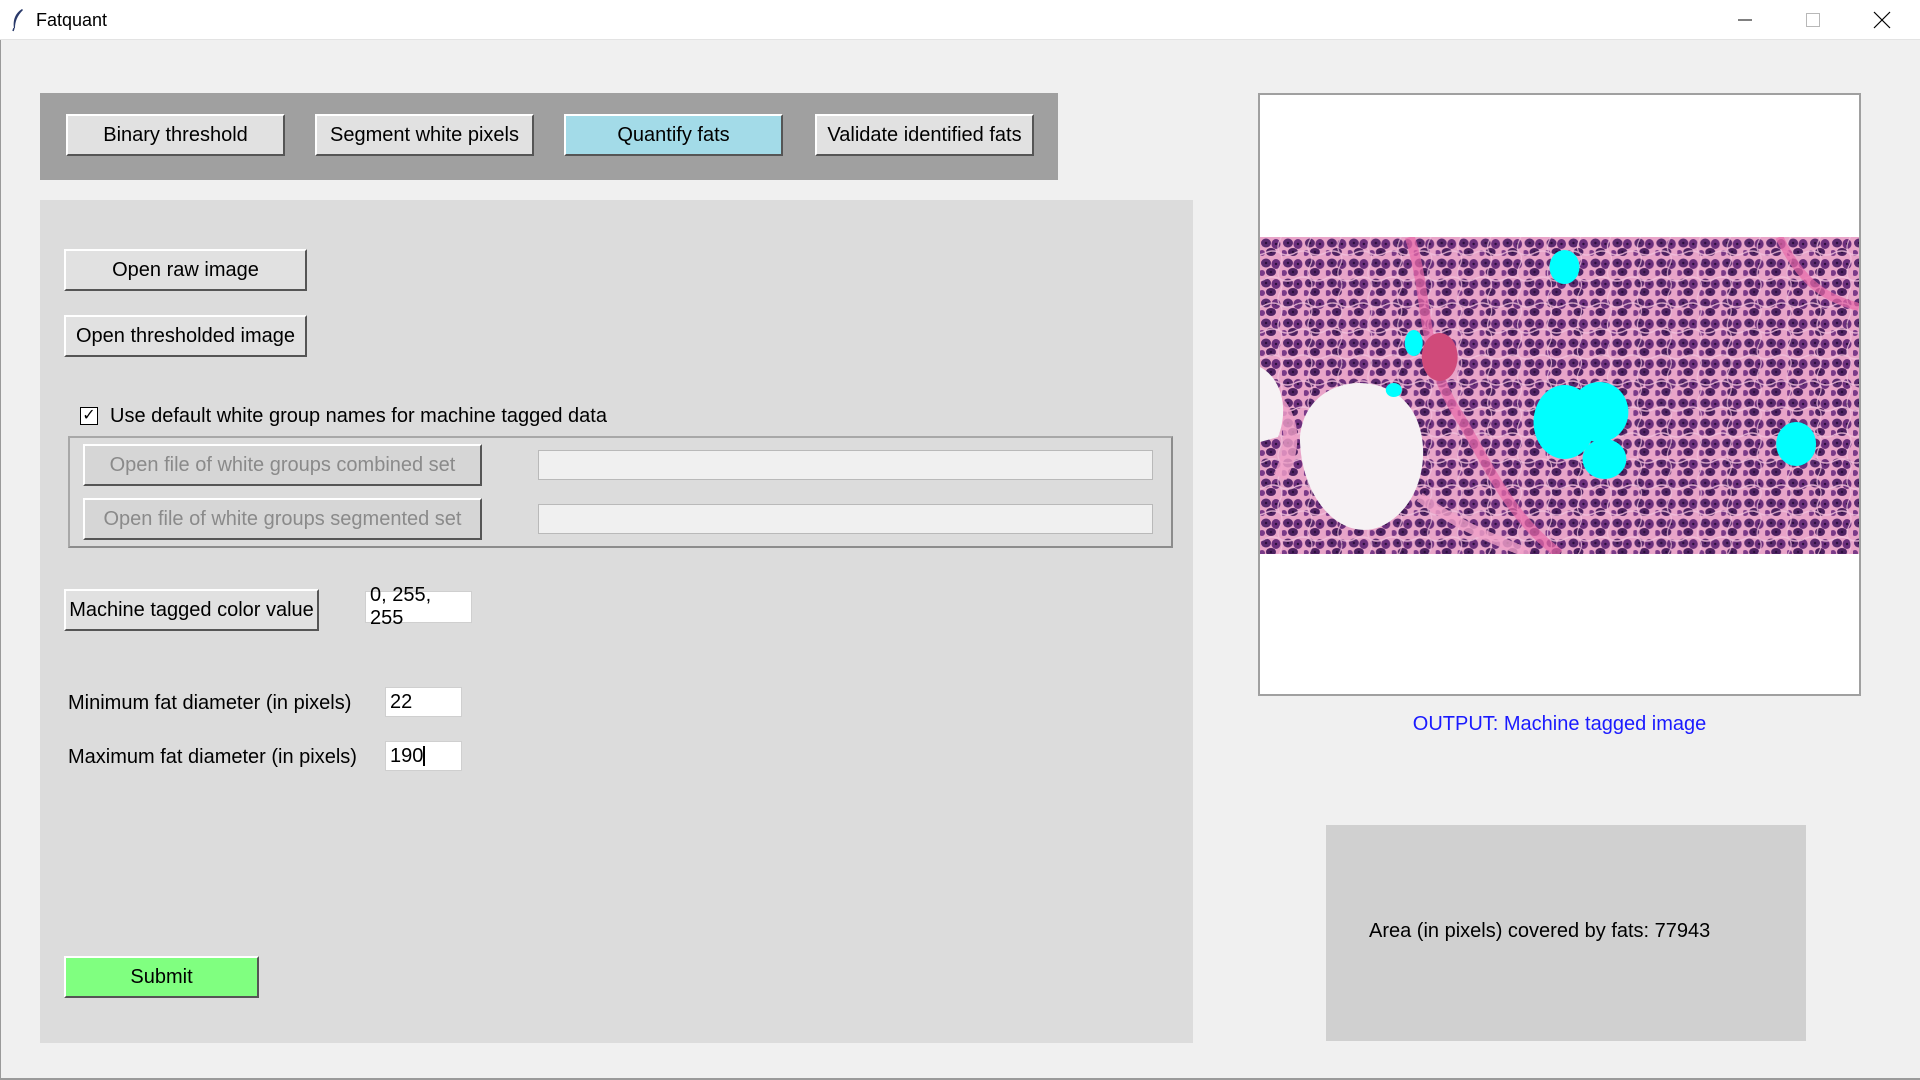  Describe the element at coordinates (845, 465) in the screenshot. I see `combined-set-path-field` at that location.